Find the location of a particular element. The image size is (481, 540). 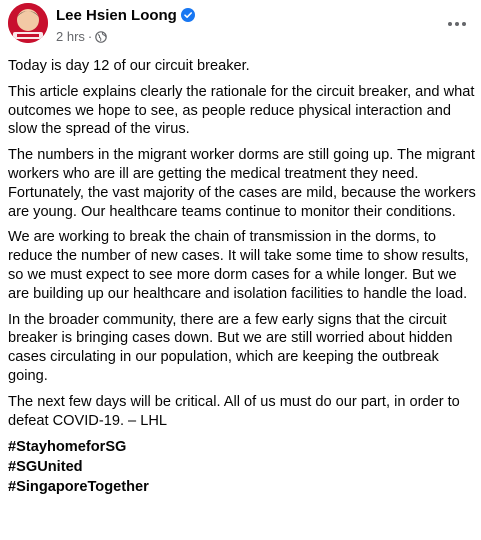

avatar is located at coordinates (28, 23).